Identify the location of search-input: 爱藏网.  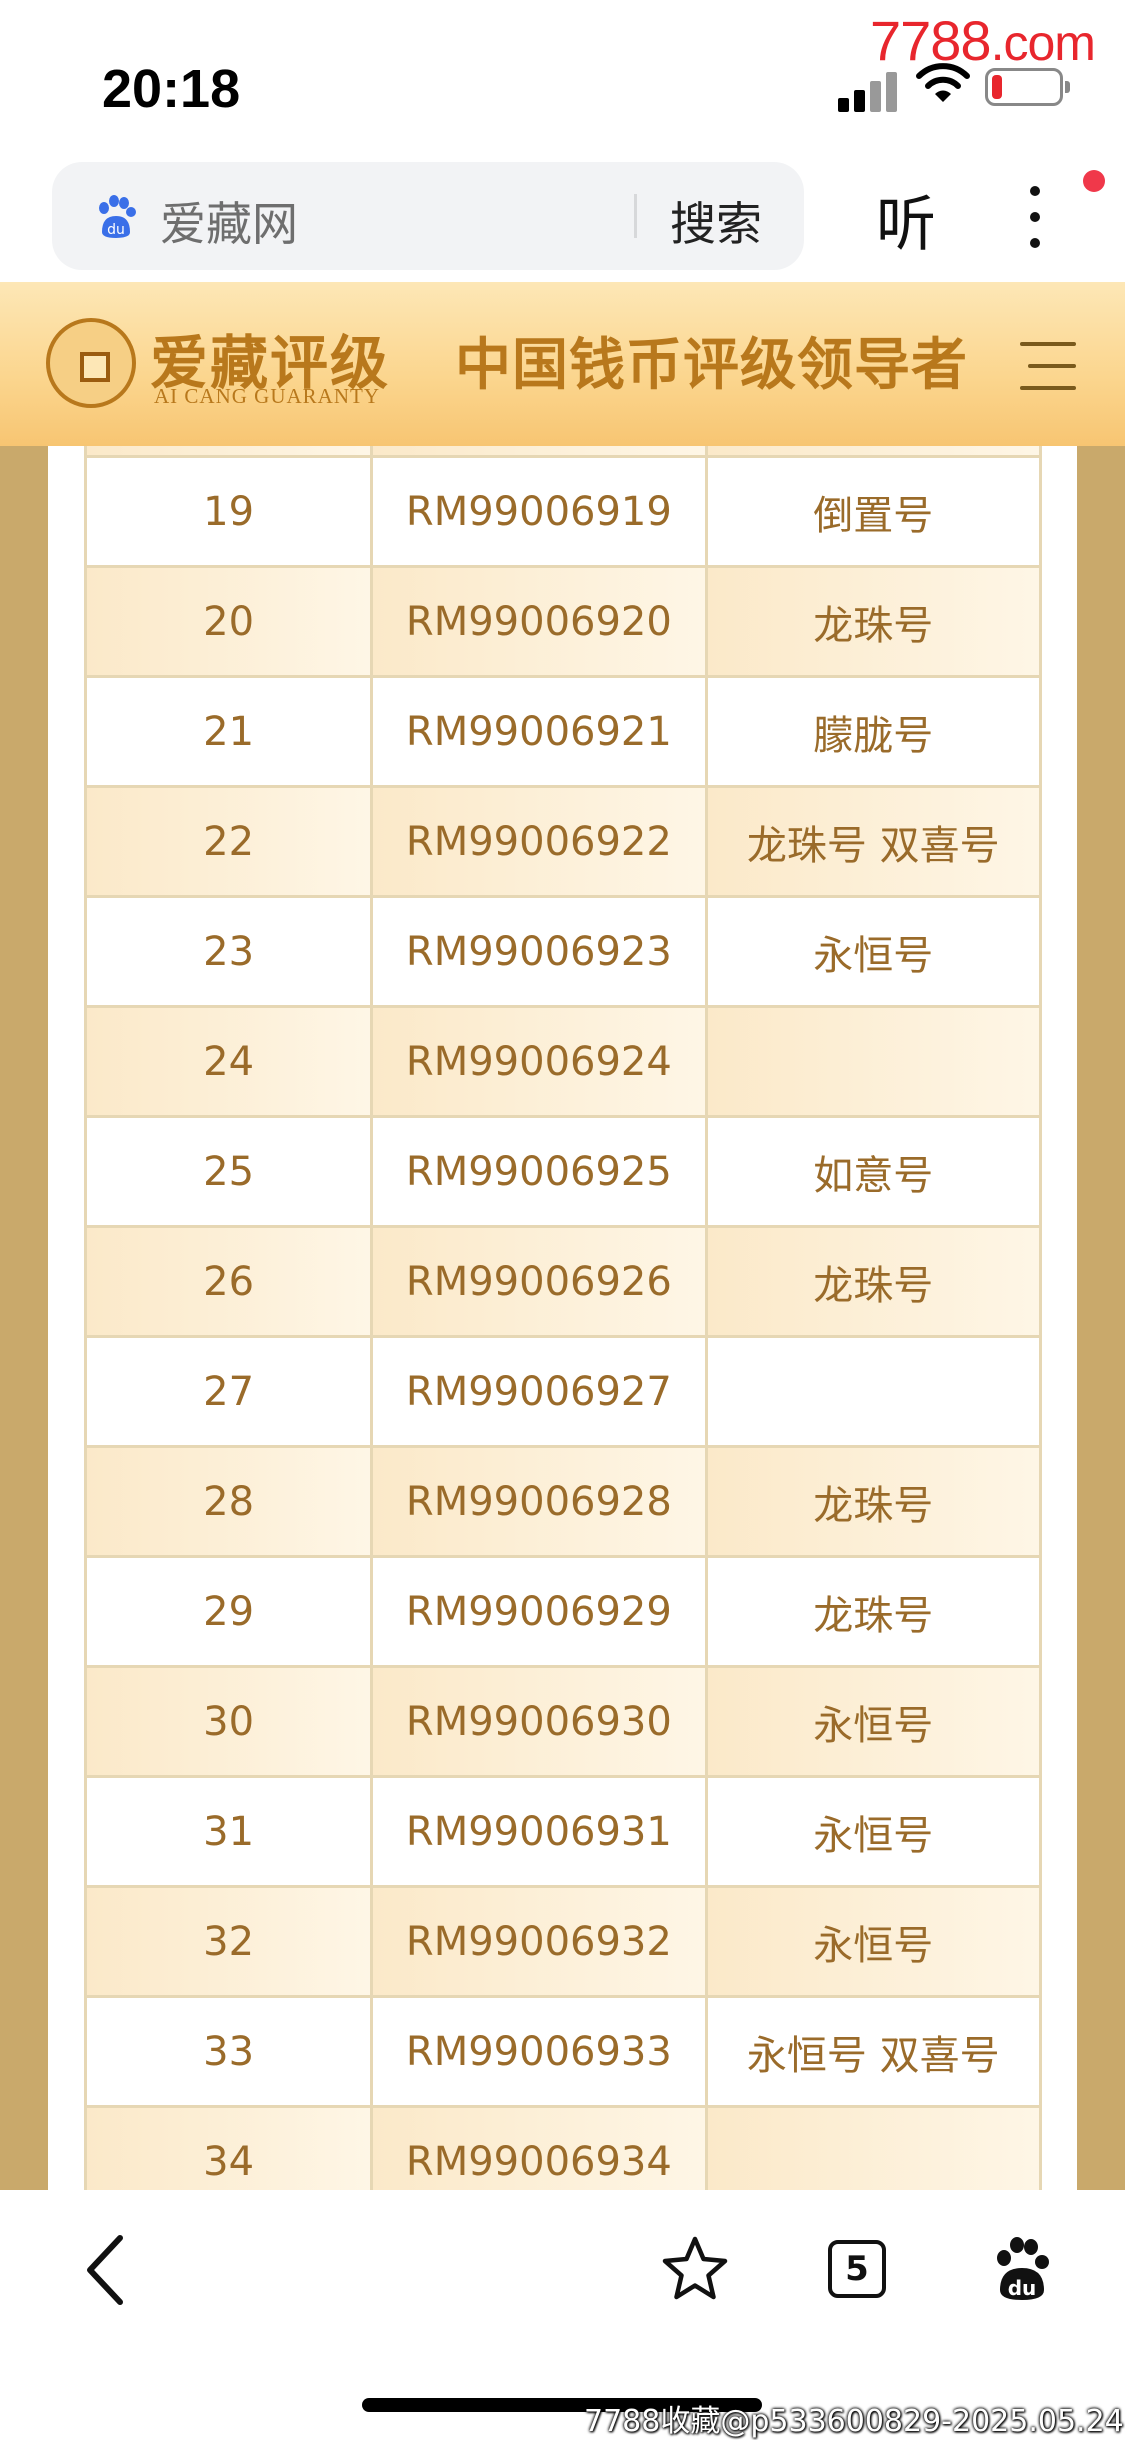
(229, 221).